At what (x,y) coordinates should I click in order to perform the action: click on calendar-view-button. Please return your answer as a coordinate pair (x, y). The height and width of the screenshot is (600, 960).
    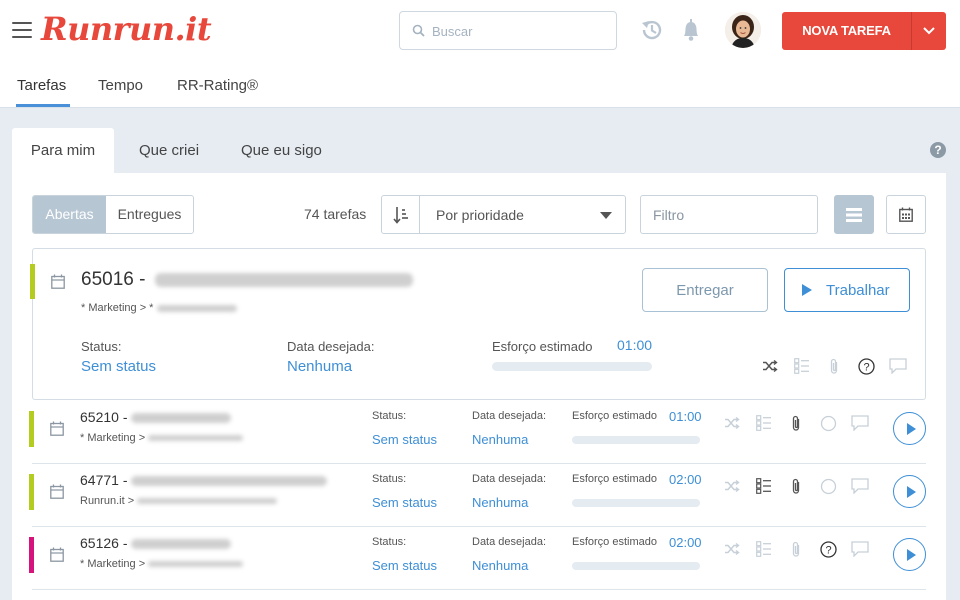
    Looking at the image, I should click on (906, 214).